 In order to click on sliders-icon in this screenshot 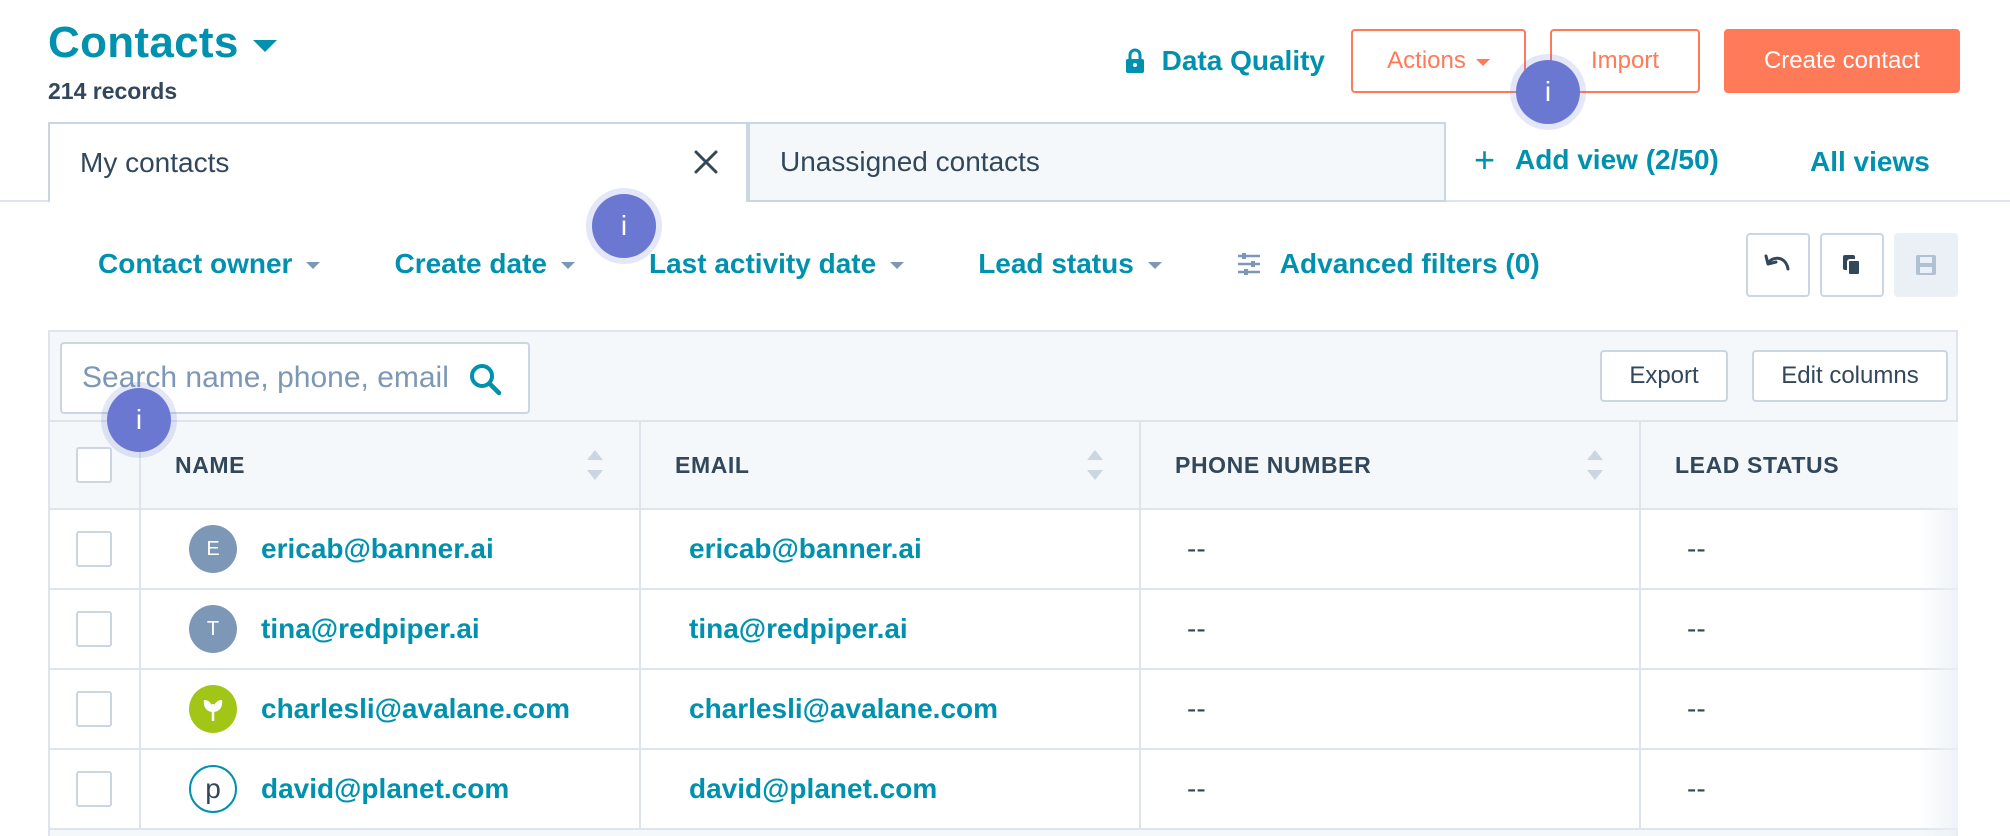, I will do `click(1248, 264)`.